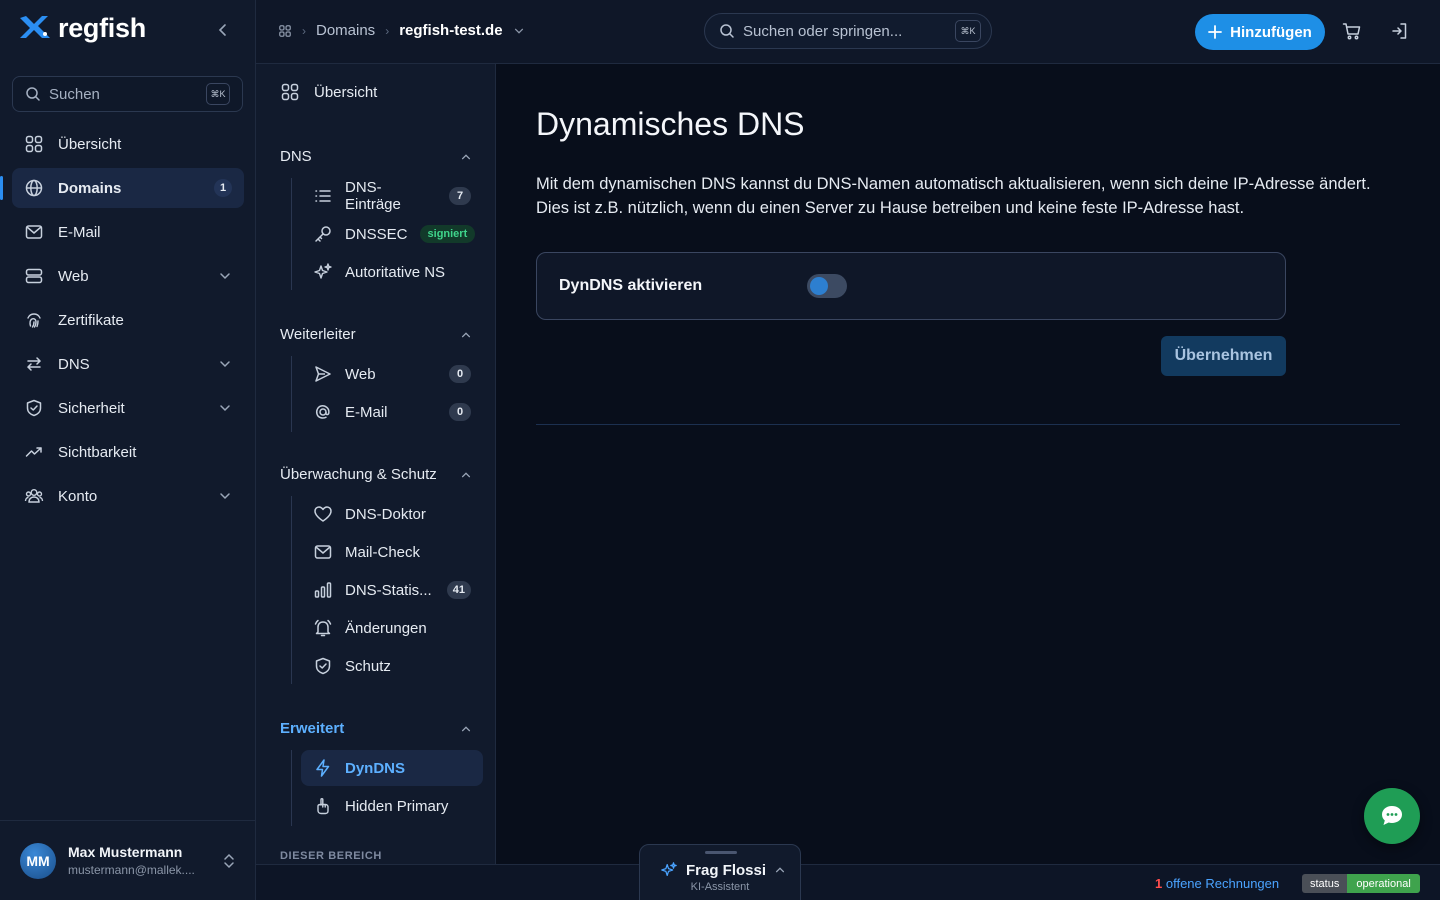  I want to click on shortcut-hint: ⌘K, so click(218, 94).